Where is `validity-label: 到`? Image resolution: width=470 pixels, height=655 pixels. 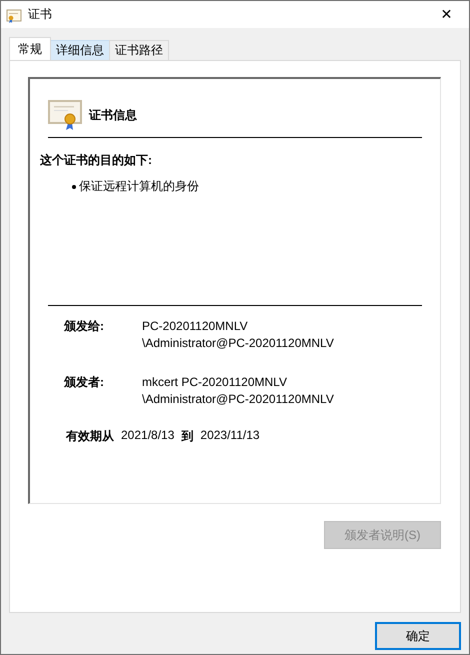 validity-label: 到 is located at coordinates (187, 436).